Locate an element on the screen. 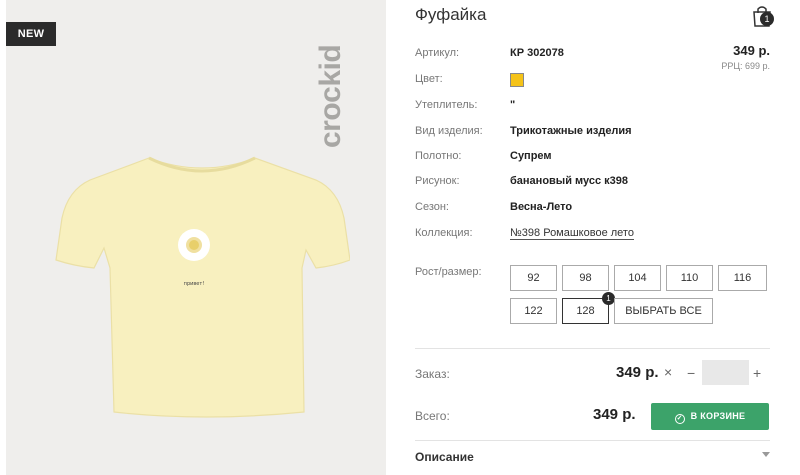 Image resolution: width=800 pixels, height=475 pixels. attr-label-type: Вид изделия: is located at coordinates (449, 131).